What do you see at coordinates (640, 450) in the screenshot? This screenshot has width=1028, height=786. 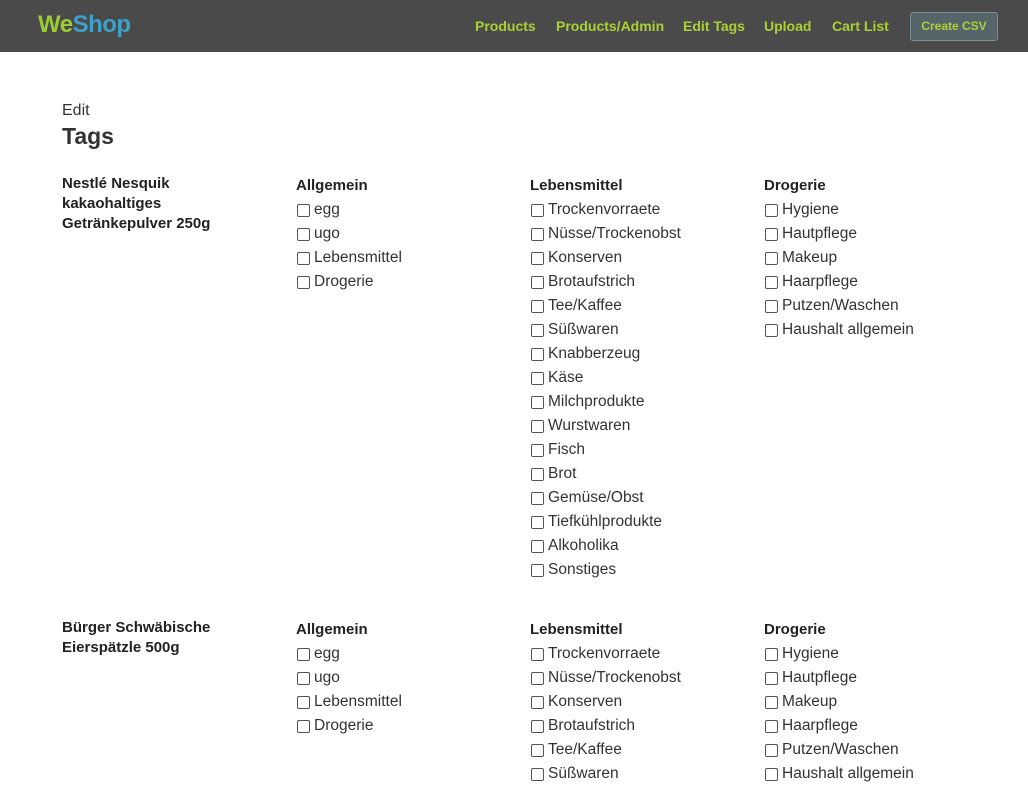 I see `tag-checkbox-item: Fisch` at bounding box center [640, 450].